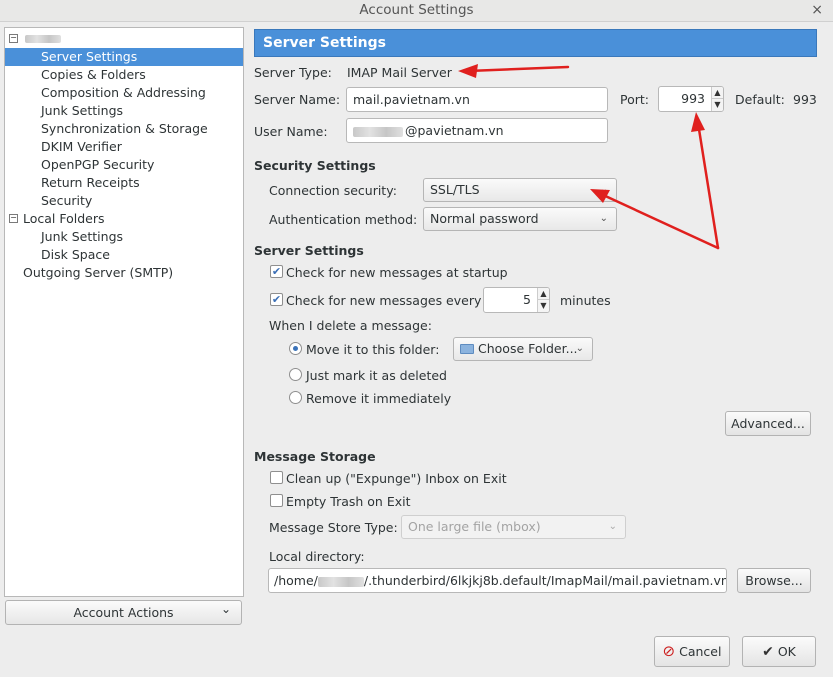 This screenshot has height=677, width=833. I want to click on cancel-icon: ⊘, so click(669, 651).